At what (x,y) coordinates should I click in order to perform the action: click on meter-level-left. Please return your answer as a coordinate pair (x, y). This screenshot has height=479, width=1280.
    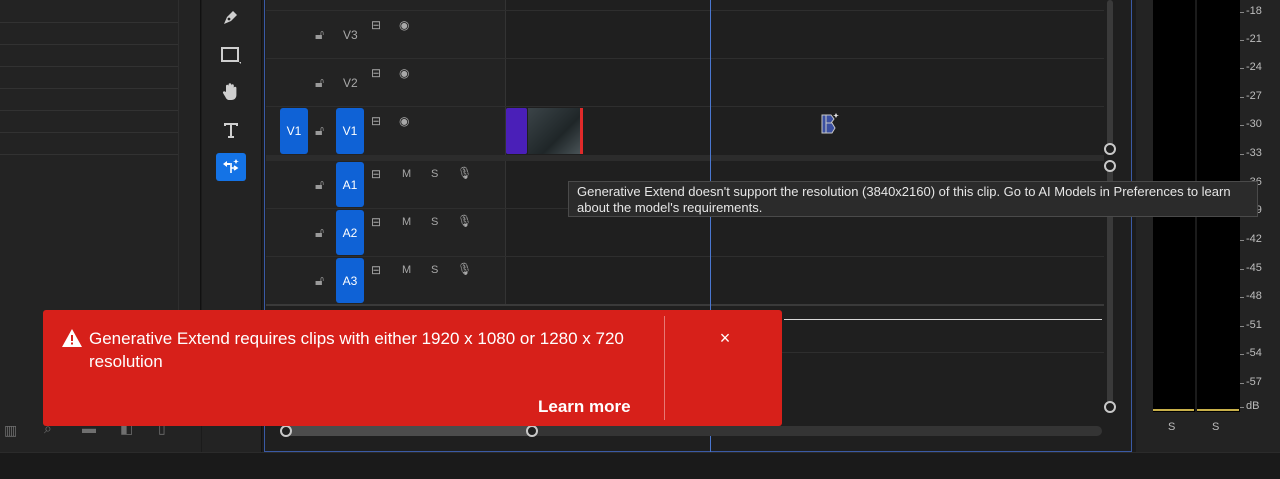
    Looking at the image, I should click on (1173, 410).